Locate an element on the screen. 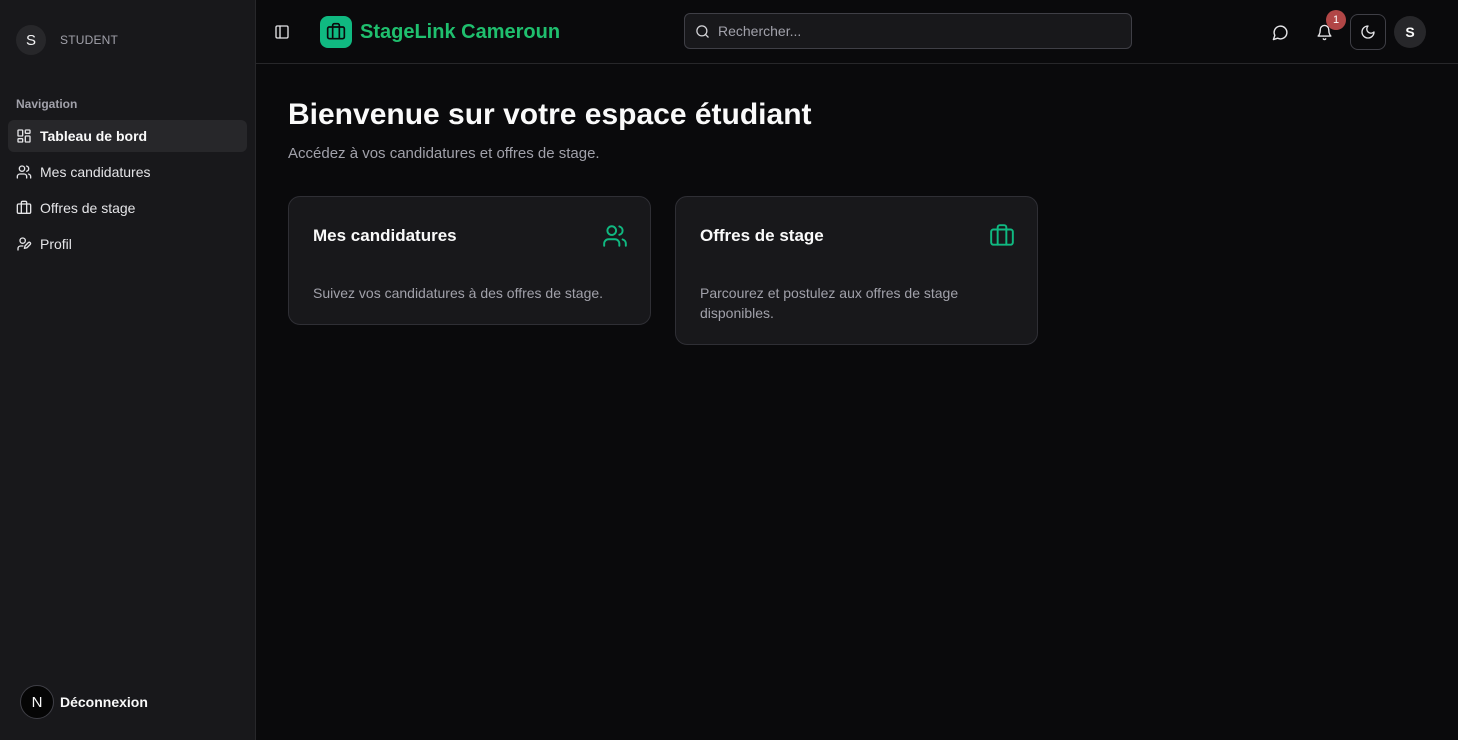 This screenshot has width=1458, height=740. sidebar-item-label: Tableau de bord is located at coordinates (94, 136).